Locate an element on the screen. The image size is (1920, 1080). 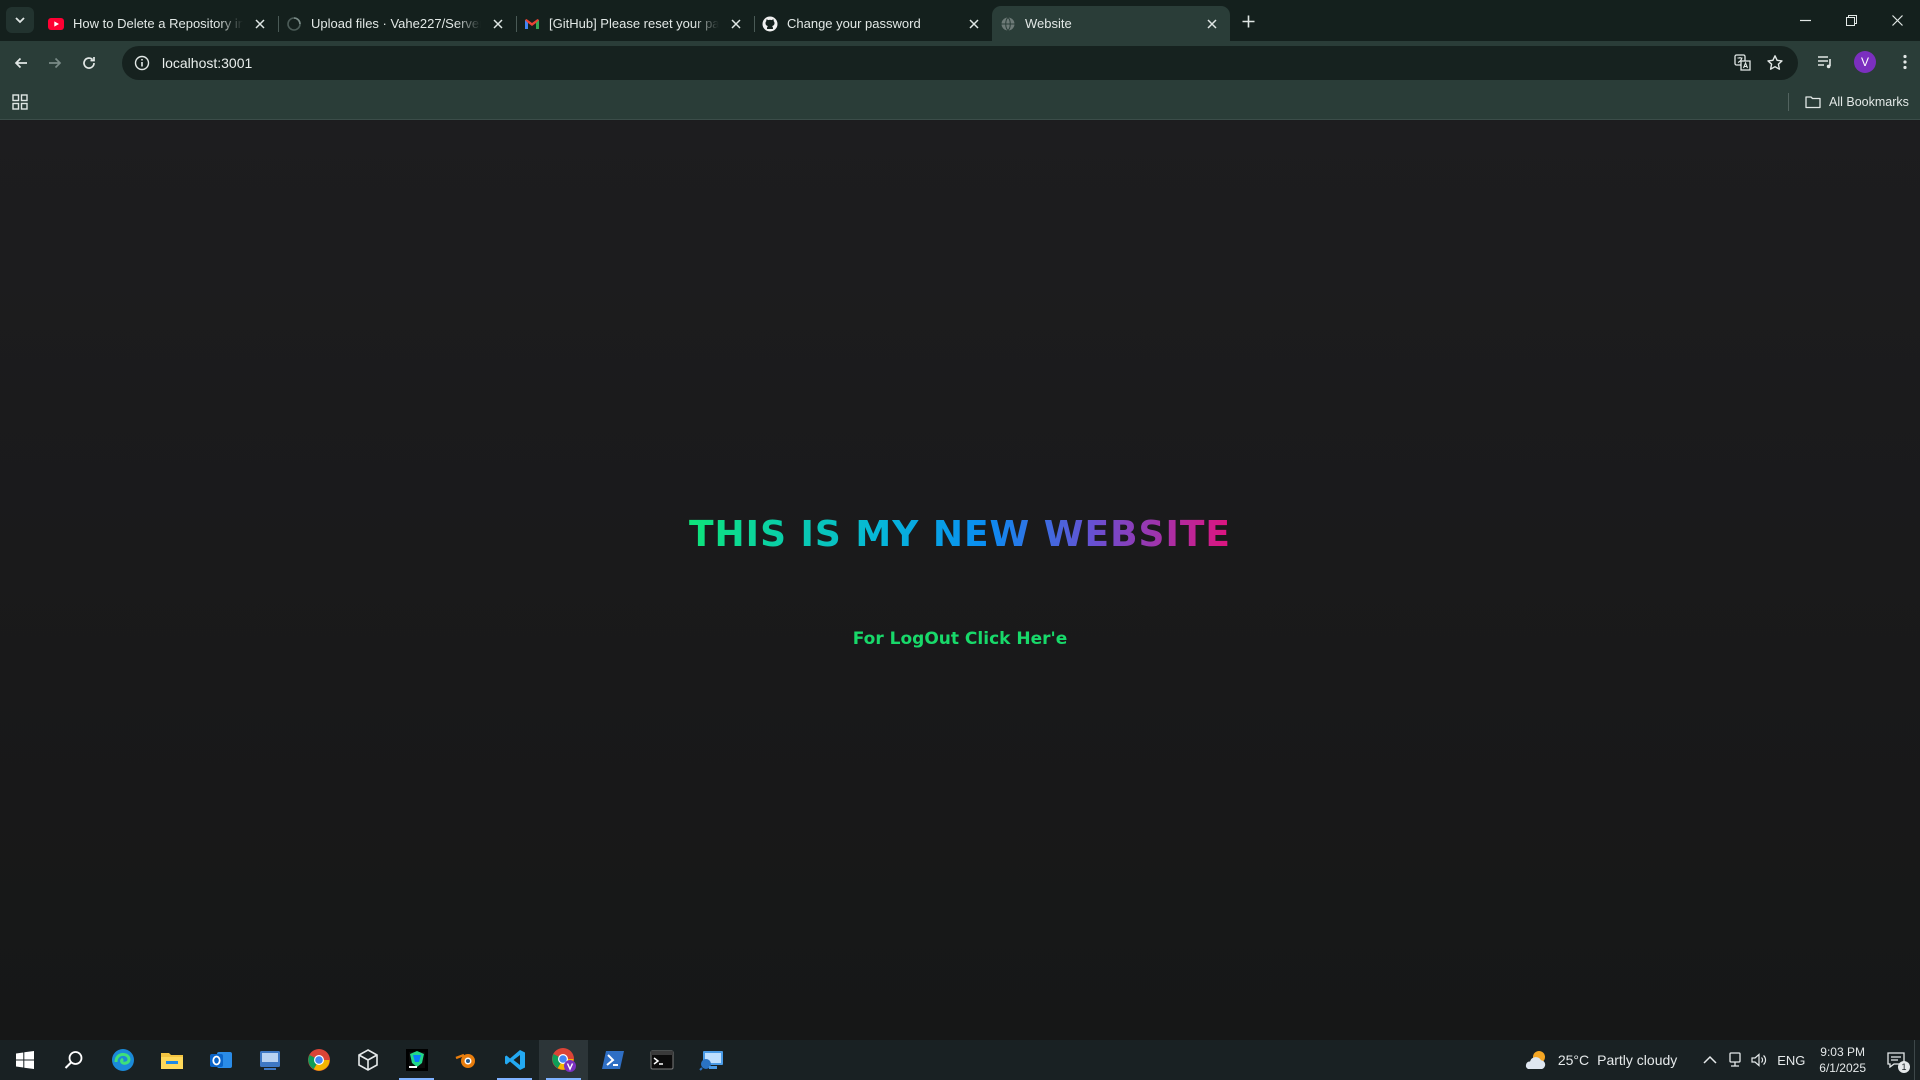
playlist-icon is located at coordinates (1824, 62).